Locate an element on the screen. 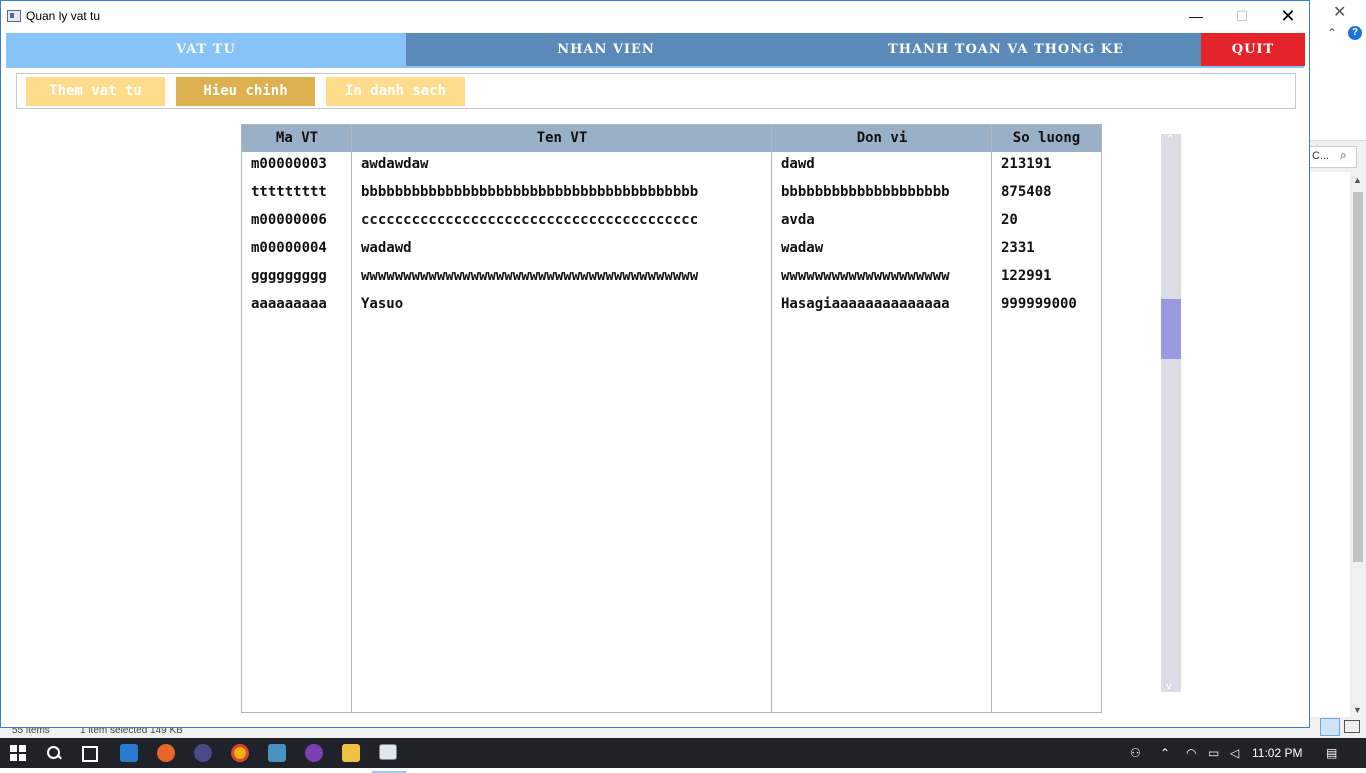 The image size is (1366, 773). table-cell: 213191 is located at coordinates (1050, 164).